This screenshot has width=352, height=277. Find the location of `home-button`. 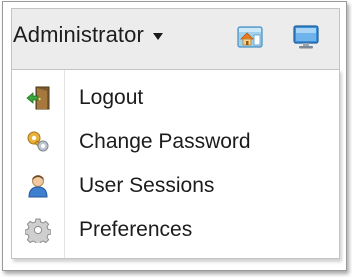

home-button is located at coordinates (250, 37).